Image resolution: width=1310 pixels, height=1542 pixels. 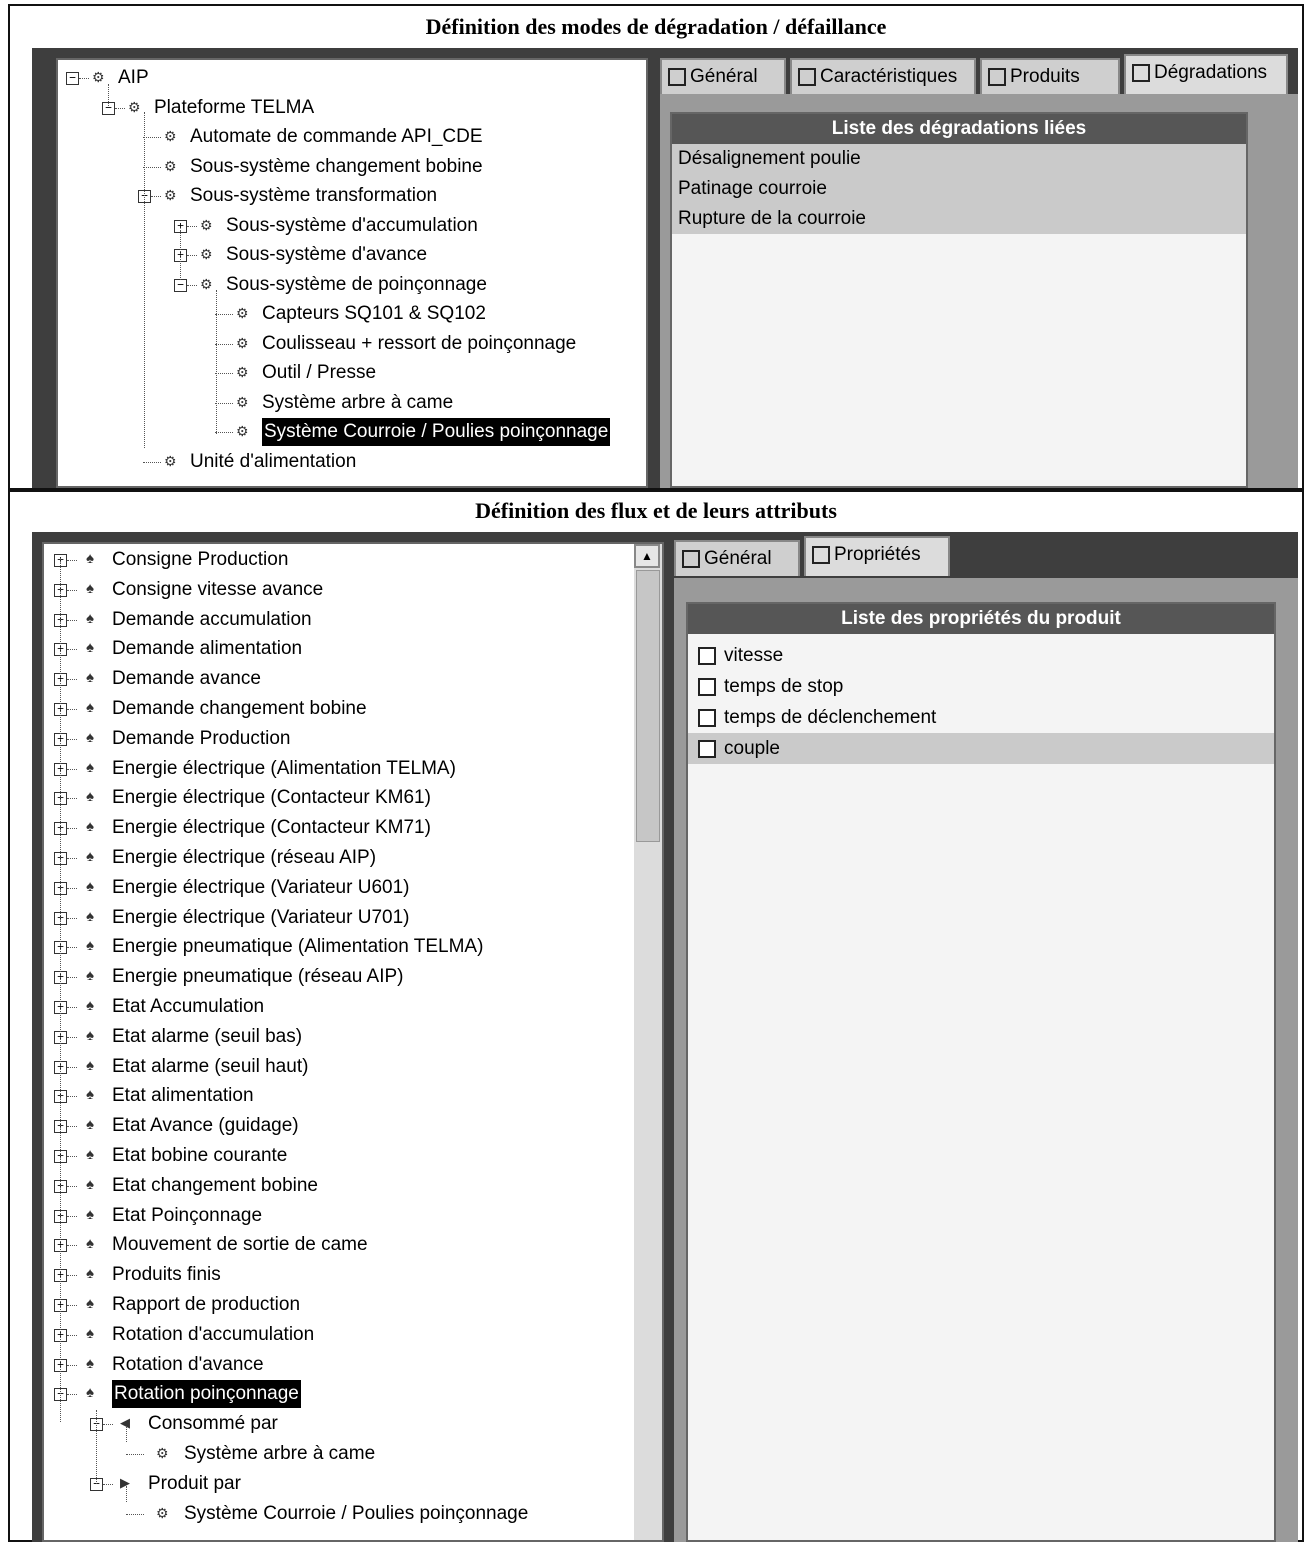 What do you see at coordinates (339, 739) in the screenshot?
I see `flow-node: + ♠ Demande Production` at bounding box center [339, 739].